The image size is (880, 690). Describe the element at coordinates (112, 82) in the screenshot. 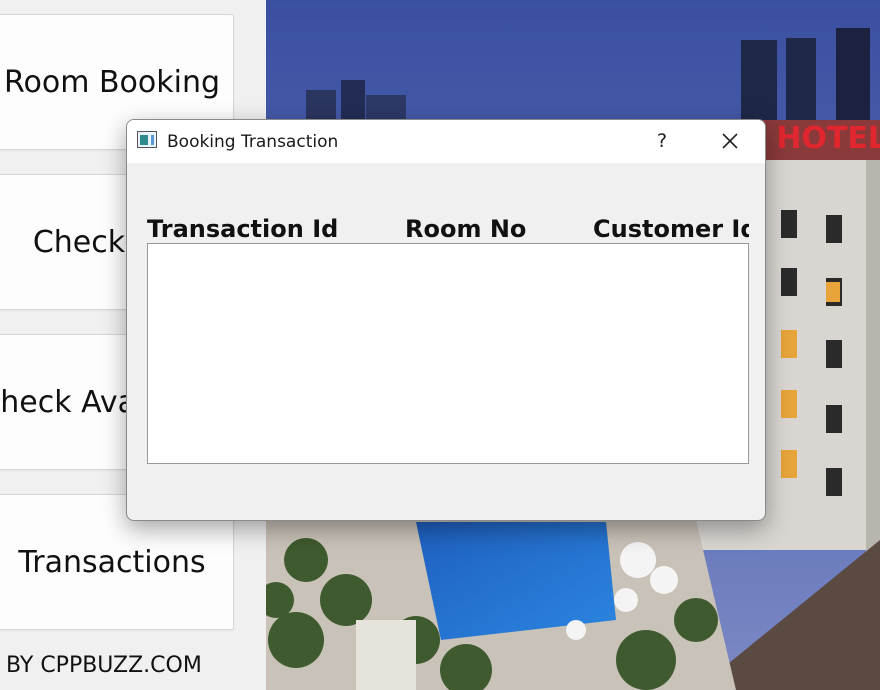

I see `room-booking-label: Room Booking` at that location.